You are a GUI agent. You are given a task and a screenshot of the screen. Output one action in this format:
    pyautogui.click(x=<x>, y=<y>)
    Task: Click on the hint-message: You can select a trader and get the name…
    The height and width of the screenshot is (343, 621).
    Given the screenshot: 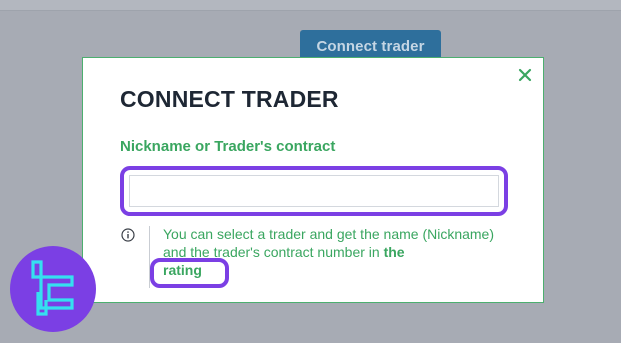 What is the action you would take?
    pyautogui.click(x=329, y=243)
    